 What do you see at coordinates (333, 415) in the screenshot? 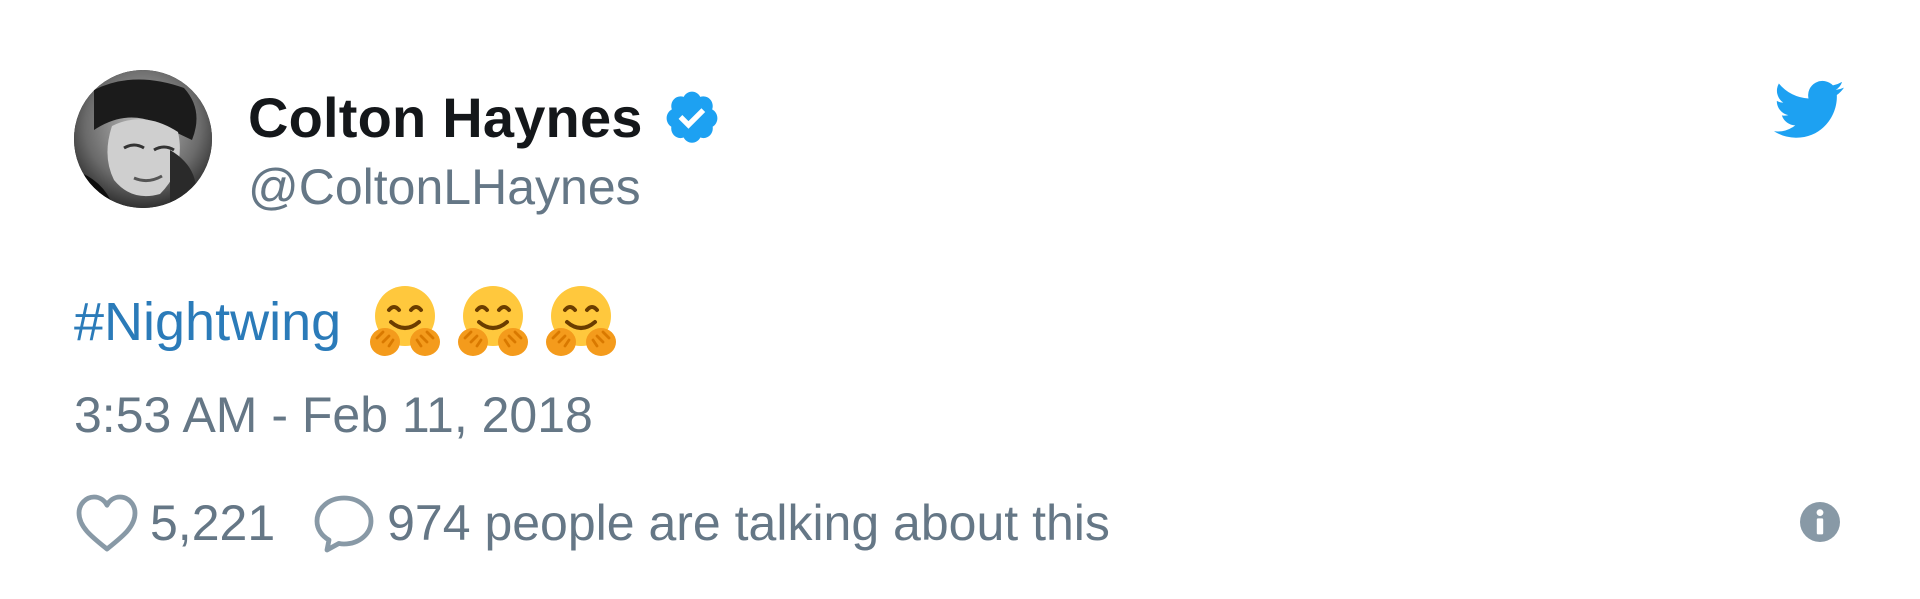
I see `tweet-timestamp: 3:53 AM - Feb 11, 2018` at bounding box center [333, 415].